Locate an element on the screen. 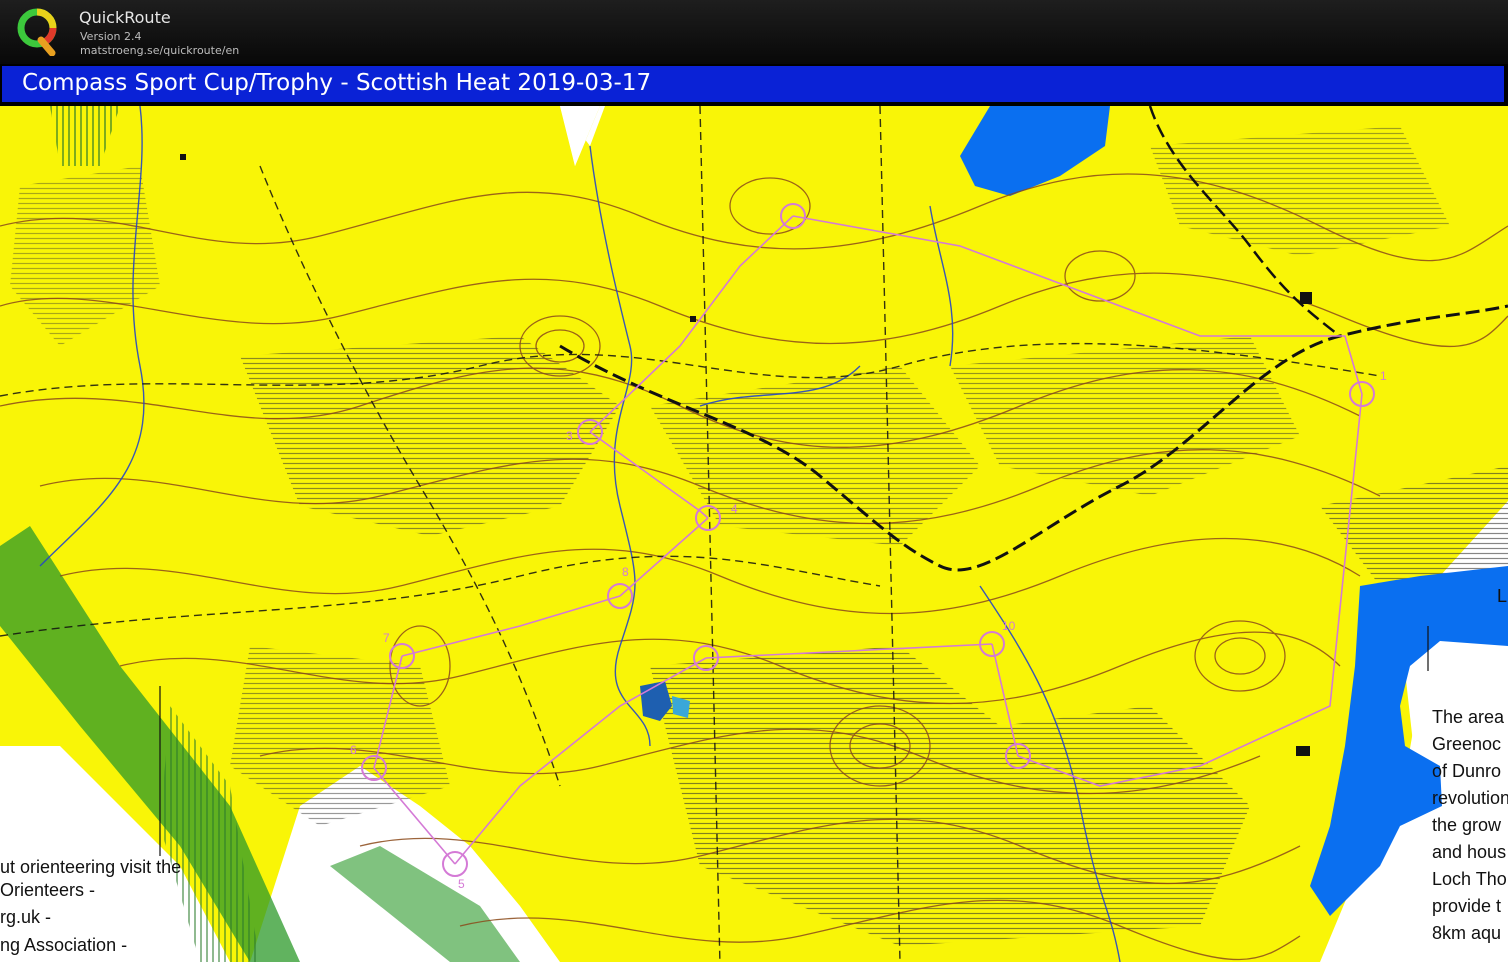 The height and width of the screenshot is (962, 1508). control-label-7: 7 is located at coordinates (386, 638).